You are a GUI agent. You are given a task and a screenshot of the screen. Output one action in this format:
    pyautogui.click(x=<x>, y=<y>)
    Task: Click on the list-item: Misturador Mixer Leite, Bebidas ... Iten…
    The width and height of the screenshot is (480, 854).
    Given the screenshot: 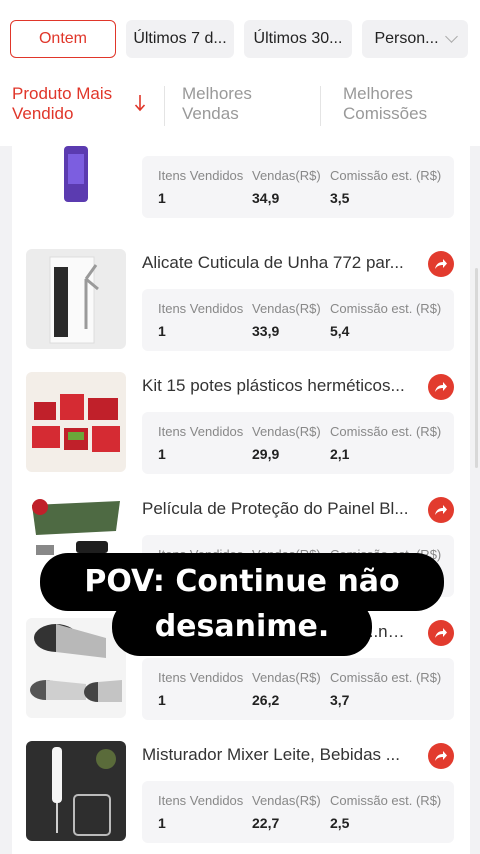 What is the action you would take?
    pyautogui.click(x=241, y=796)
    